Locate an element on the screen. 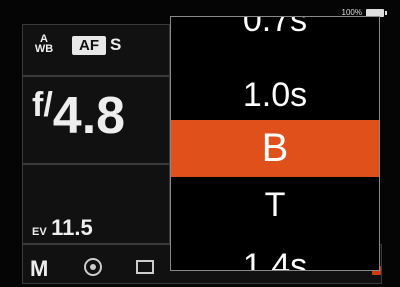  ev-value: 11.5 is located at coordinates (72, 227).